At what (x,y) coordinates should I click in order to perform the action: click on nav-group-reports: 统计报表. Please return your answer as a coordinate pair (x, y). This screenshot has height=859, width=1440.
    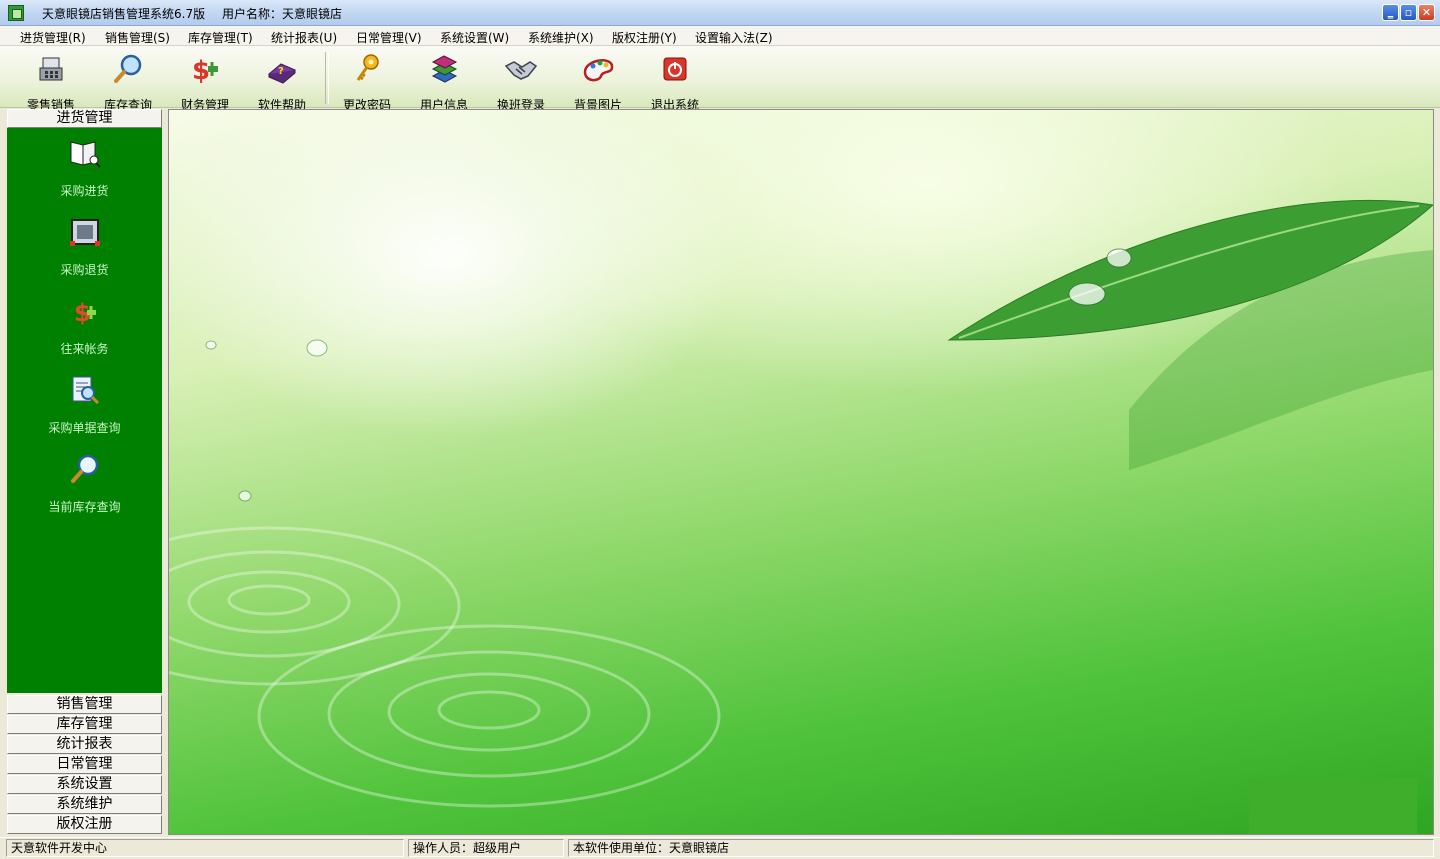
    Looking at the image, I should click on (84, 744).